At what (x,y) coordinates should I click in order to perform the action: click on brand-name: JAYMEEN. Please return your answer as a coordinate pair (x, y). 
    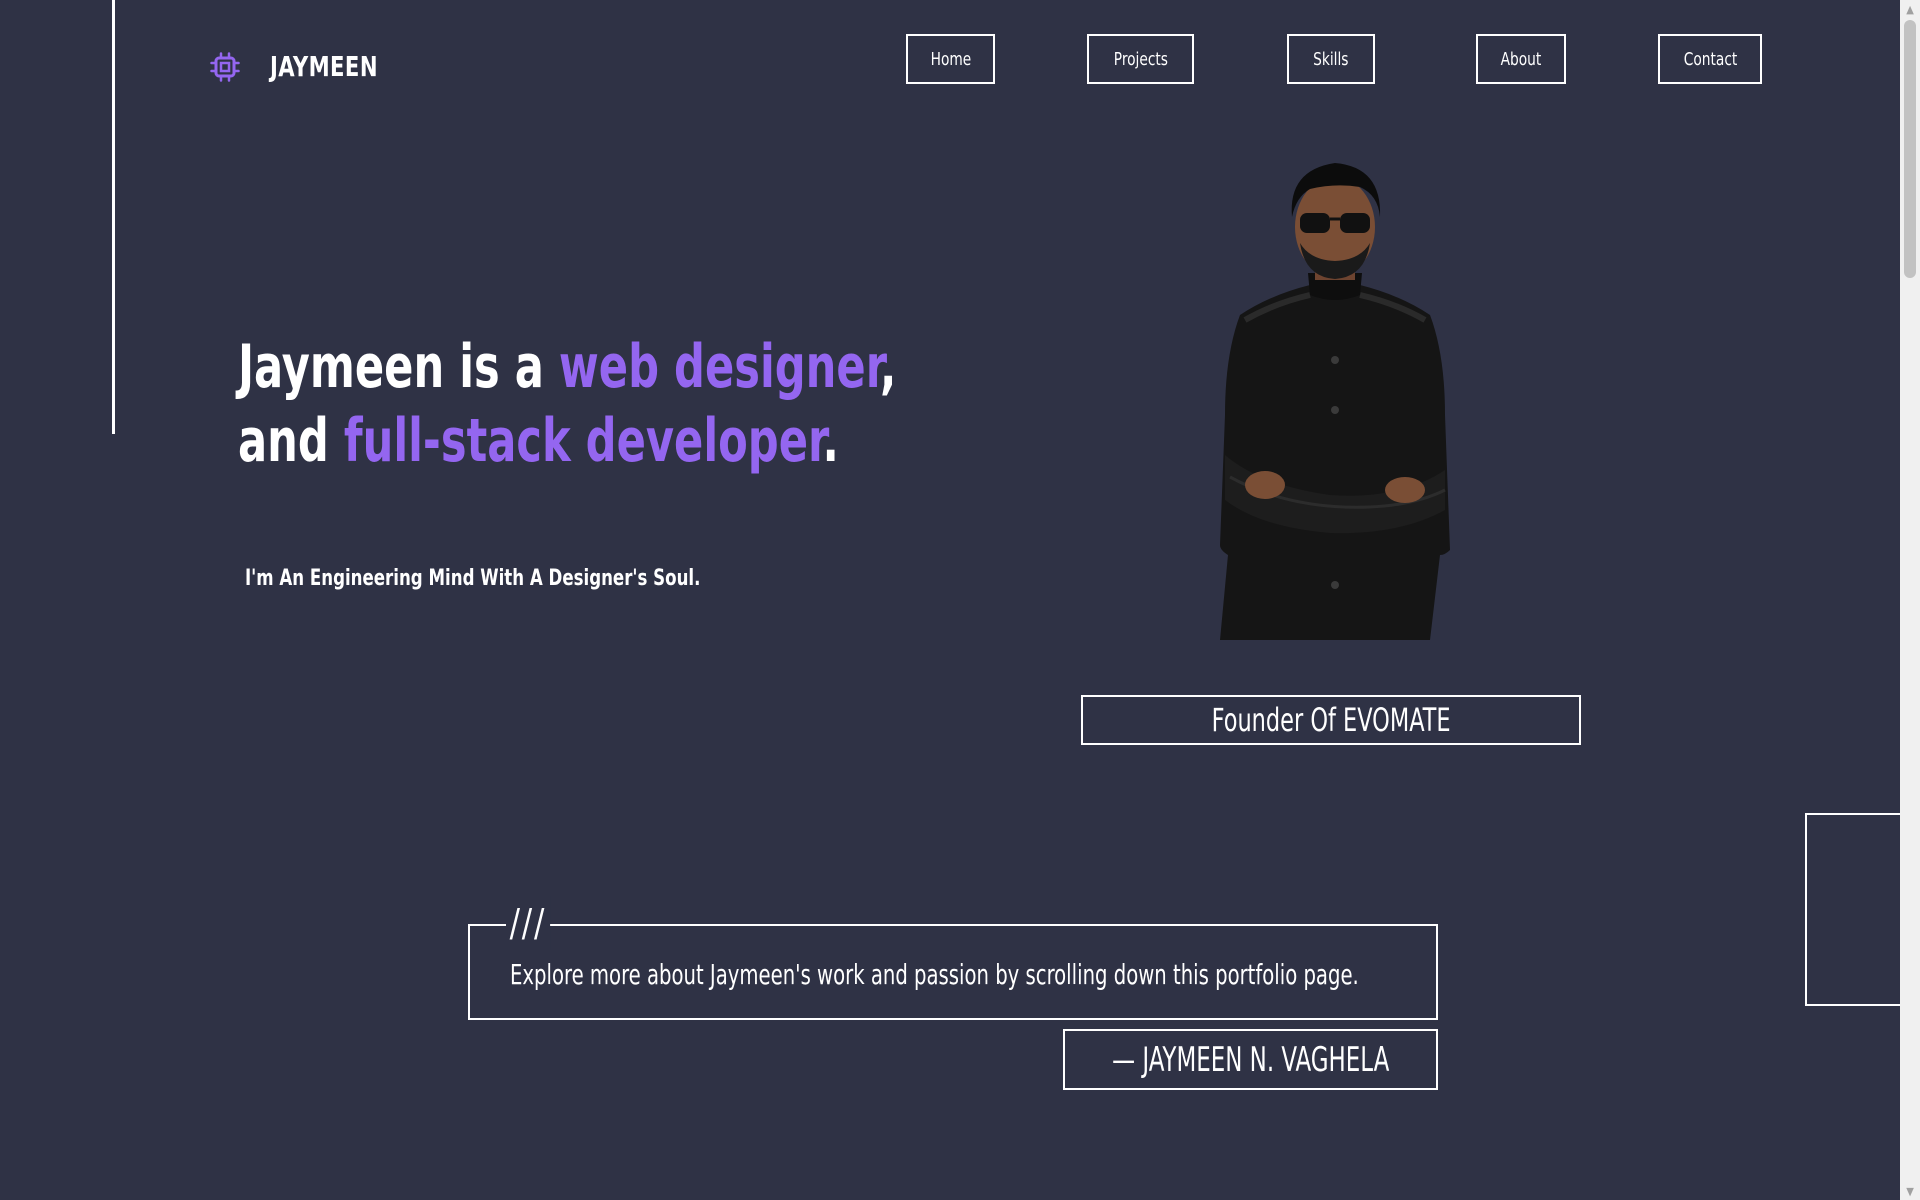
    Looking at the image, I should click on (324, 66).